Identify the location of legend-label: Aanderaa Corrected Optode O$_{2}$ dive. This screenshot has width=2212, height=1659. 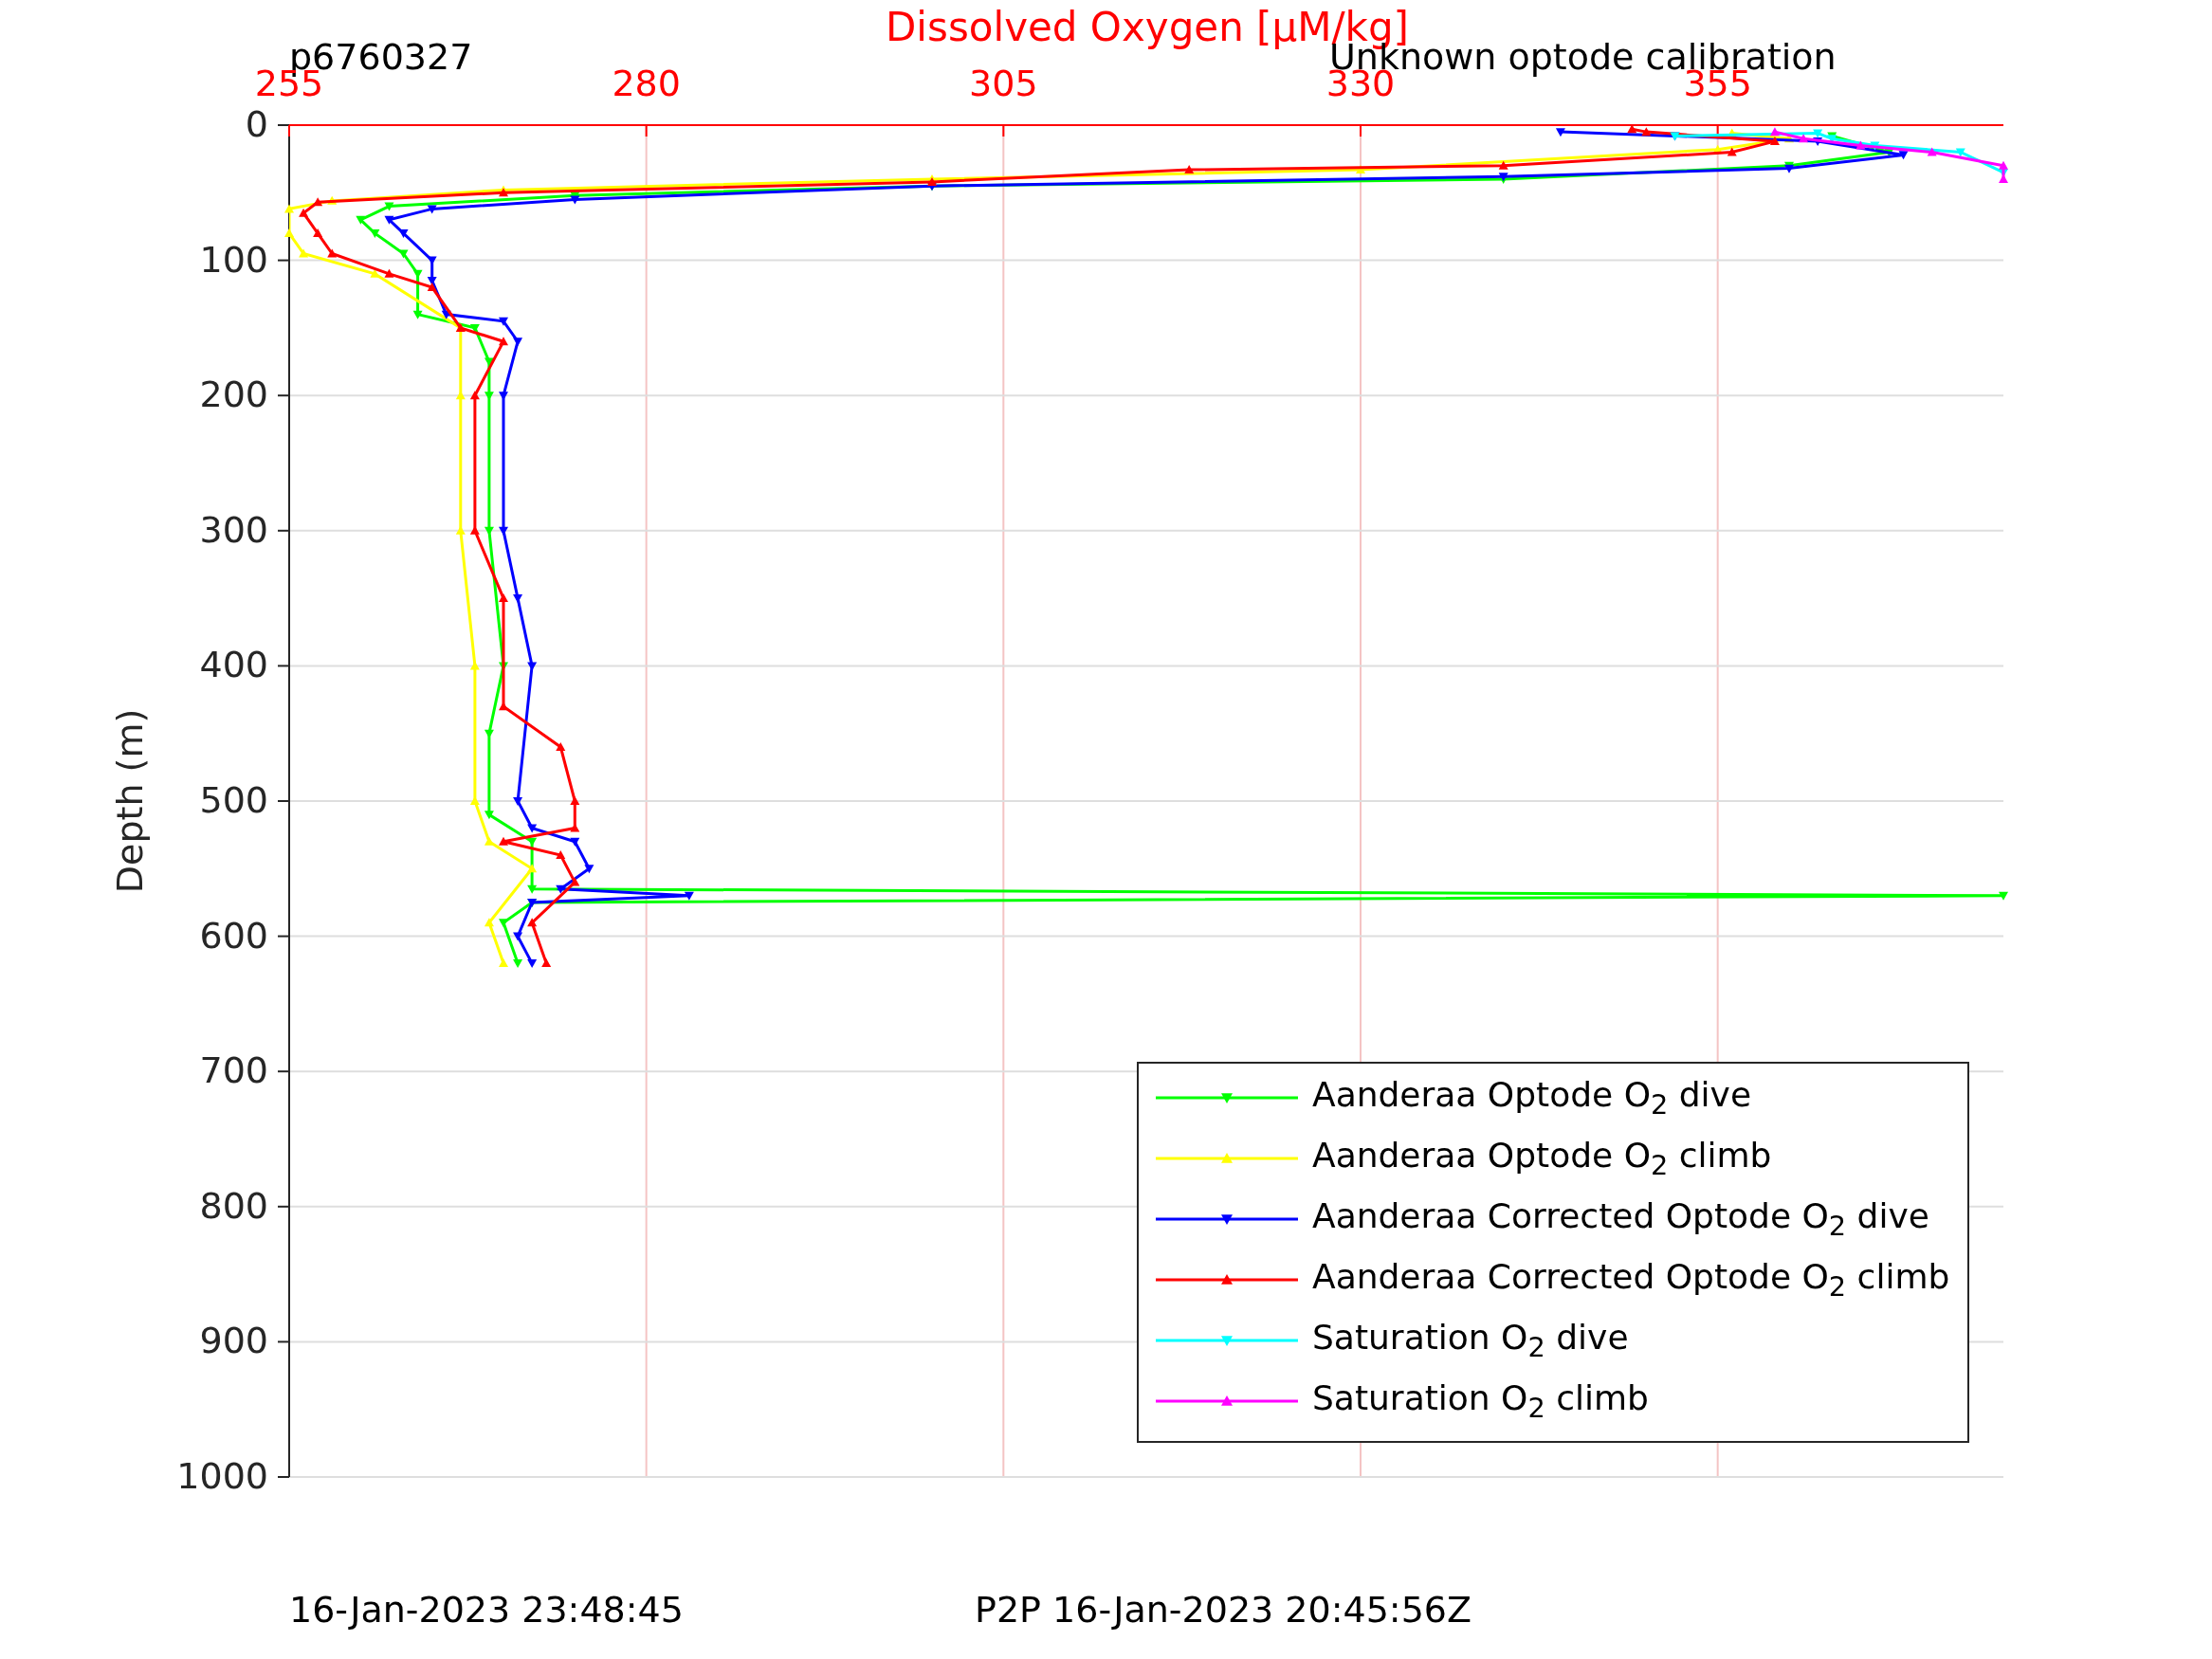
(1620, 1219).